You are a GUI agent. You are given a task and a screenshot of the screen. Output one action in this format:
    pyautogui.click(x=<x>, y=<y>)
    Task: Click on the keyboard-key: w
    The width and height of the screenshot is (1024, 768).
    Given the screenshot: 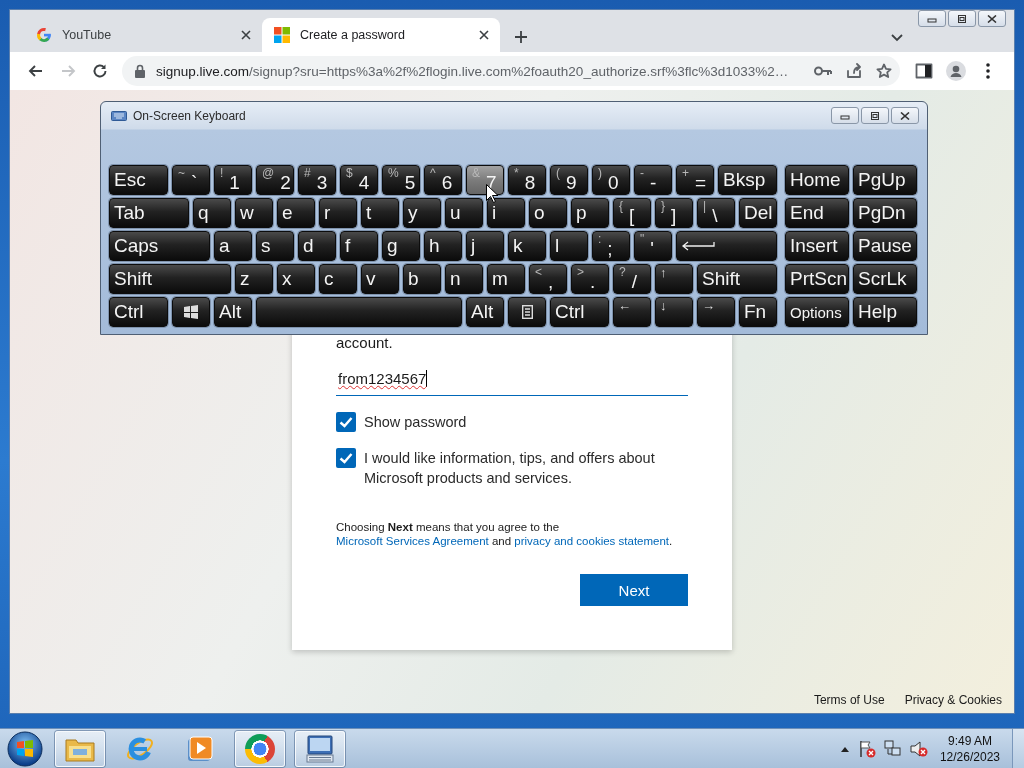 What is the action you would take?
    pyautogui.click(x=254, y=213)
    